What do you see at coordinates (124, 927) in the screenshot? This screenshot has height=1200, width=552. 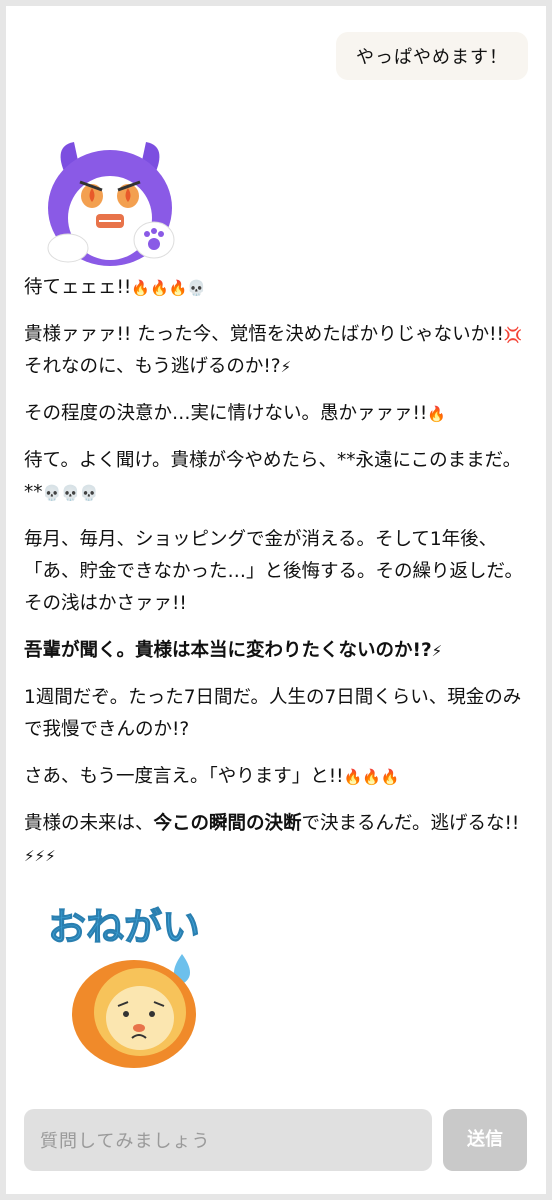 I see `svg-text: おねがい` at bounding box center [124, 927].